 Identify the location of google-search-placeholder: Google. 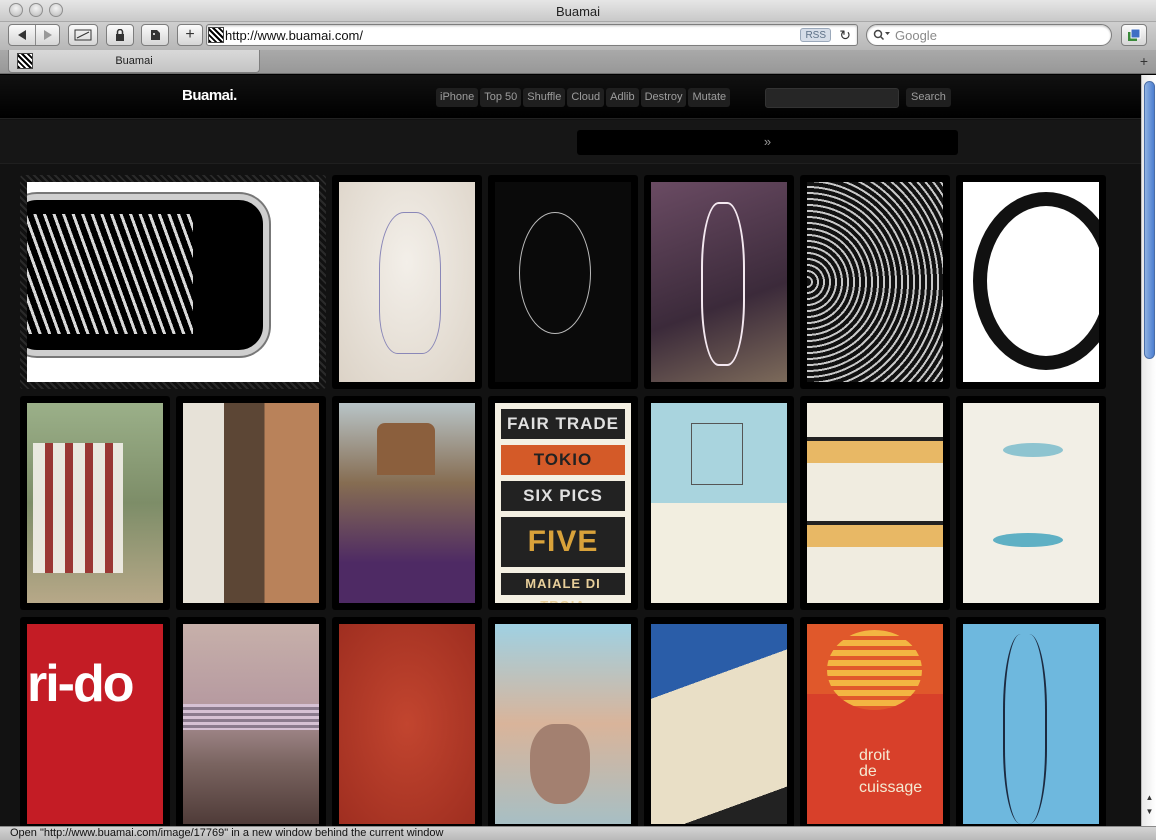
(916, 35).